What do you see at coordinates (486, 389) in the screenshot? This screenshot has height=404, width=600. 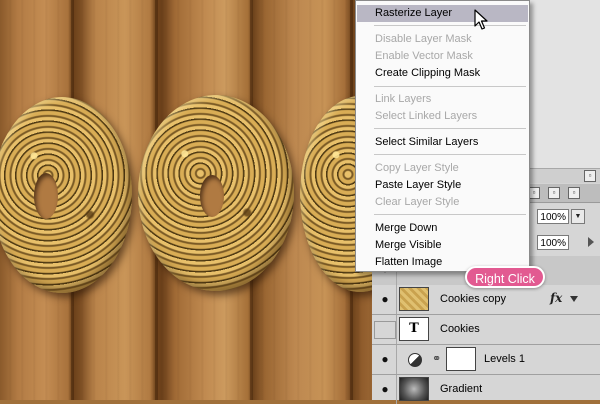 I see `layer-row: ● Gradient` at bounding box center [486, 389].